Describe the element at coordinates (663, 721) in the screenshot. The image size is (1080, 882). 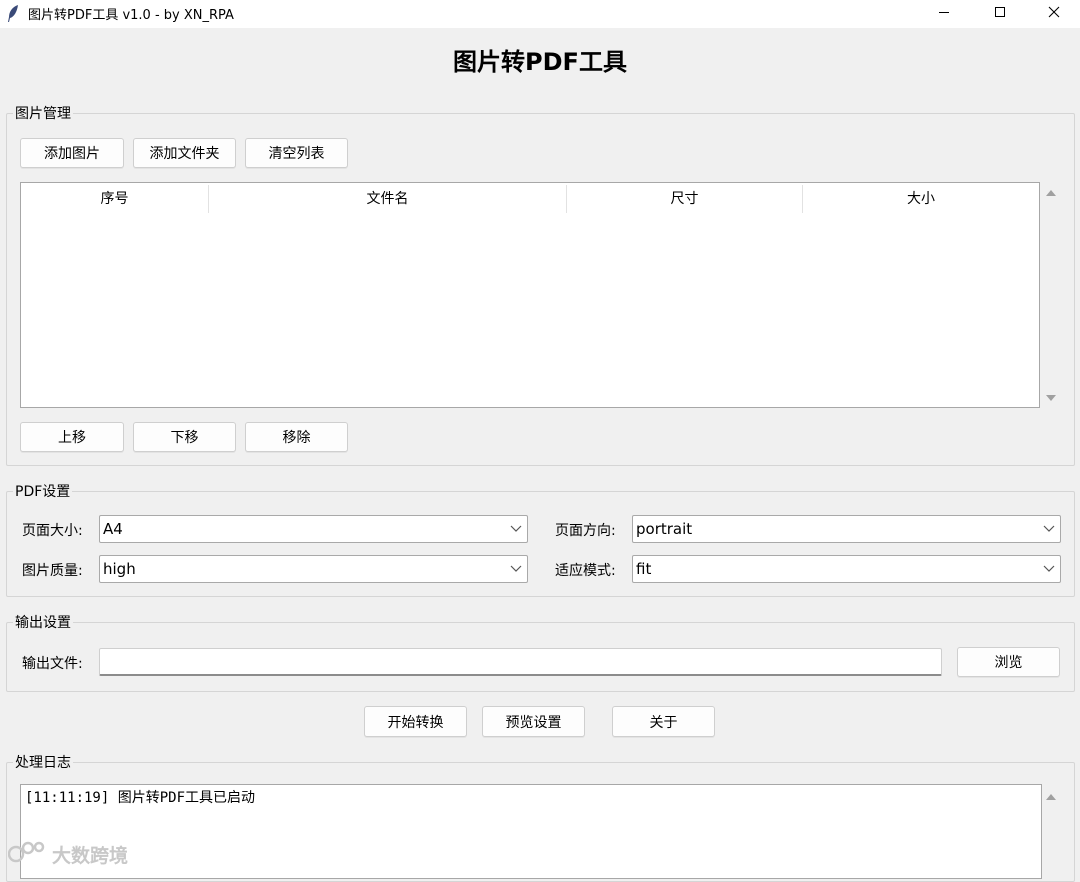
I see `about-button: 关于` at that location.